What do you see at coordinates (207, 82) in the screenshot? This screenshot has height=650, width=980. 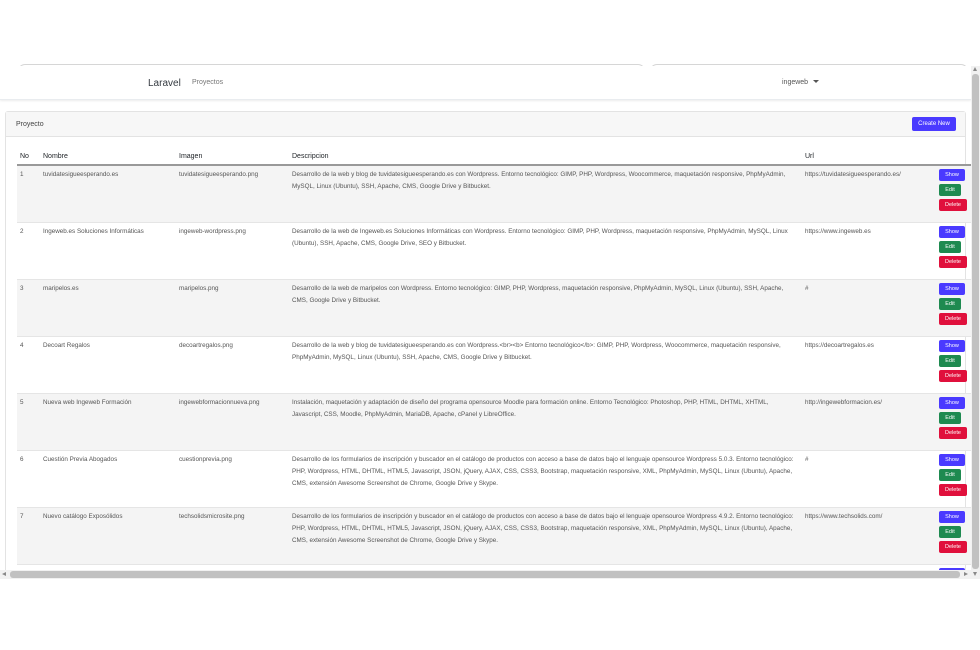 I see `nav-link-proyectos: Proyectos` at bounding box center [207, 82].